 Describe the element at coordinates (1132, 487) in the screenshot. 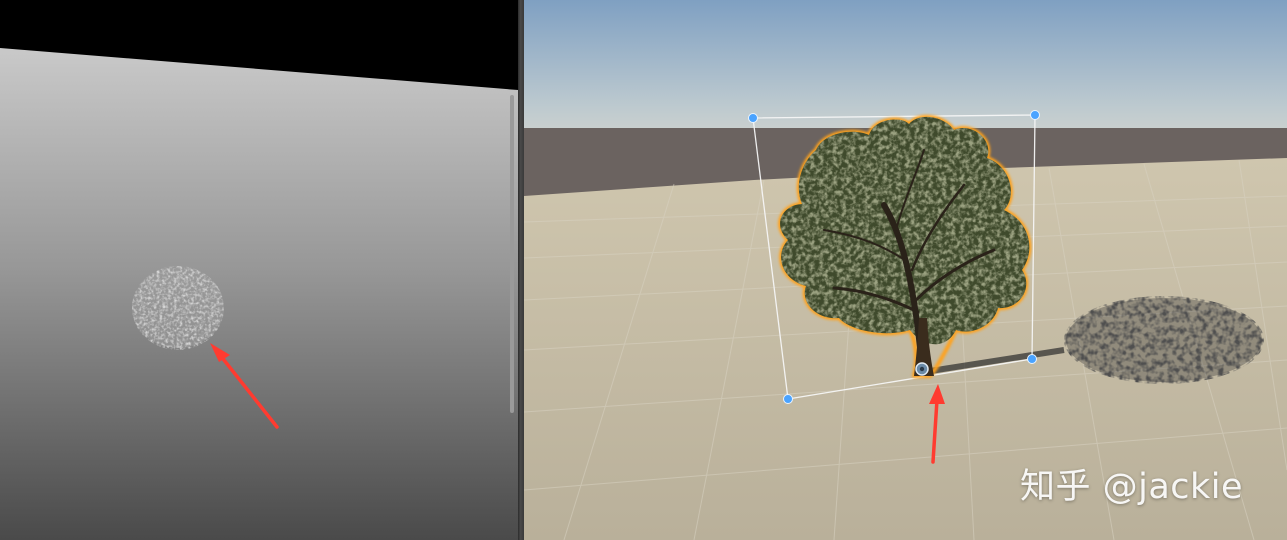

I see `watermark-text: 知乎 @jackie` at that location.